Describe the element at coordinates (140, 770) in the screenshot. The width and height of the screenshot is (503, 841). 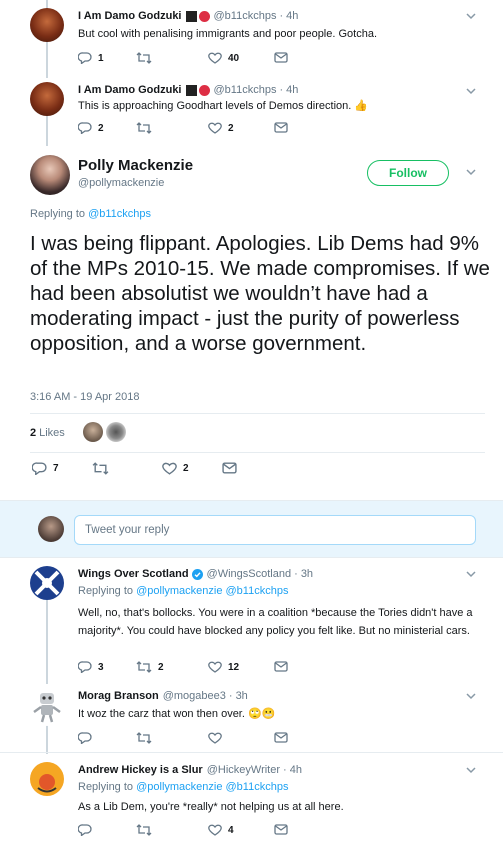
I see `user-name: Andrew Hickey is a Slur` at that location.